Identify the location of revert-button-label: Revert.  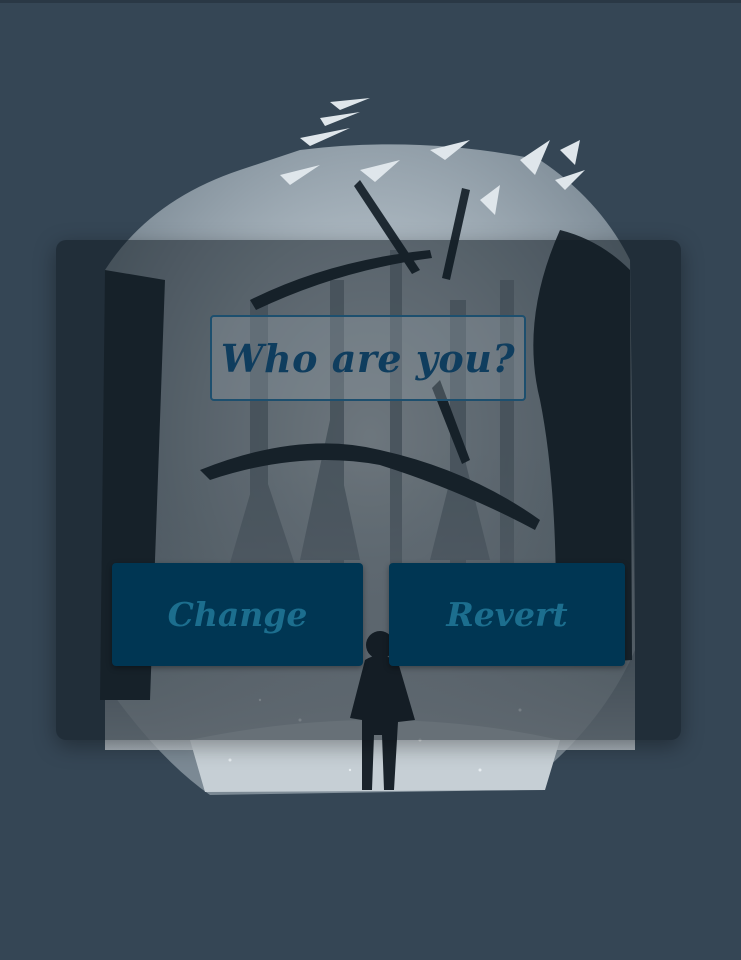
(507, 614).